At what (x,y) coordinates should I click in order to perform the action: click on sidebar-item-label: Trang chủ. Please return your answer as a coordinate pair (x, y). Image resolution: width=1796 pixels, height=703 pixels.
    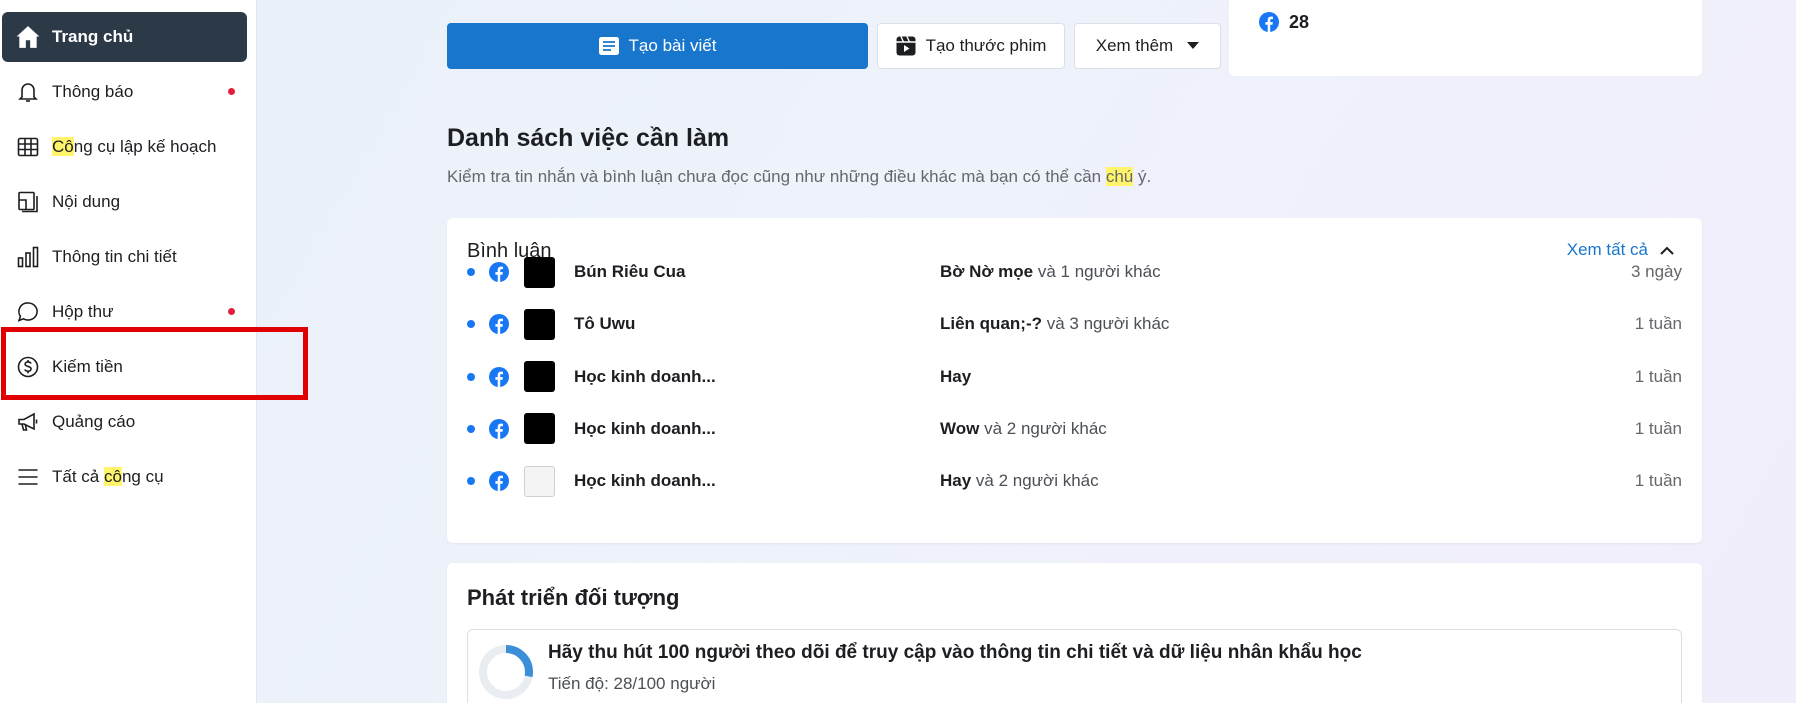
    Looking at the image, I should click on (93, 36).